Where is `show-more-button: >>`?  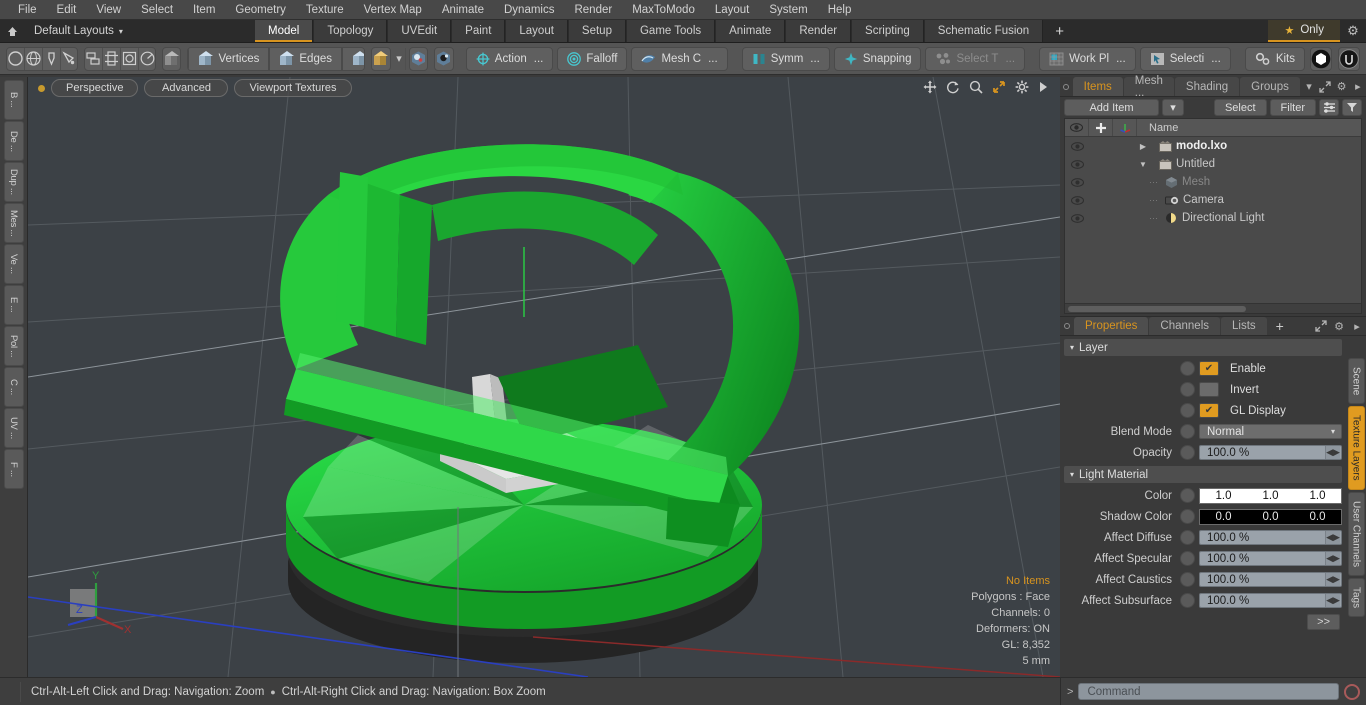
show-more-button: >> is located at coordinates (1323, 622).